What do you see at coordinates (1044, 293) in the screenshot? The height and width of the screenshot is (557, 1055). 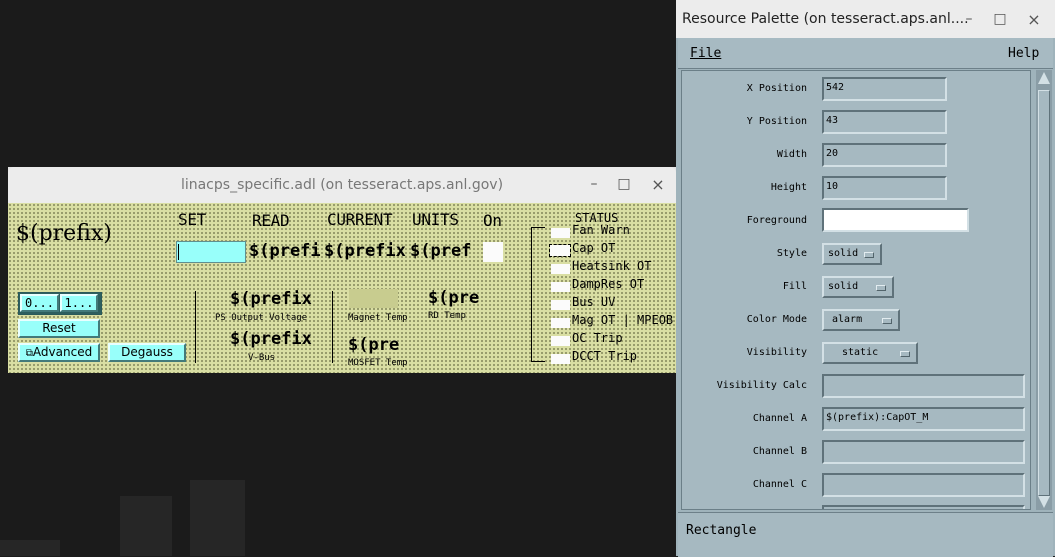 I see `scrollbar-thumb` at bounding box center [1044, 293].